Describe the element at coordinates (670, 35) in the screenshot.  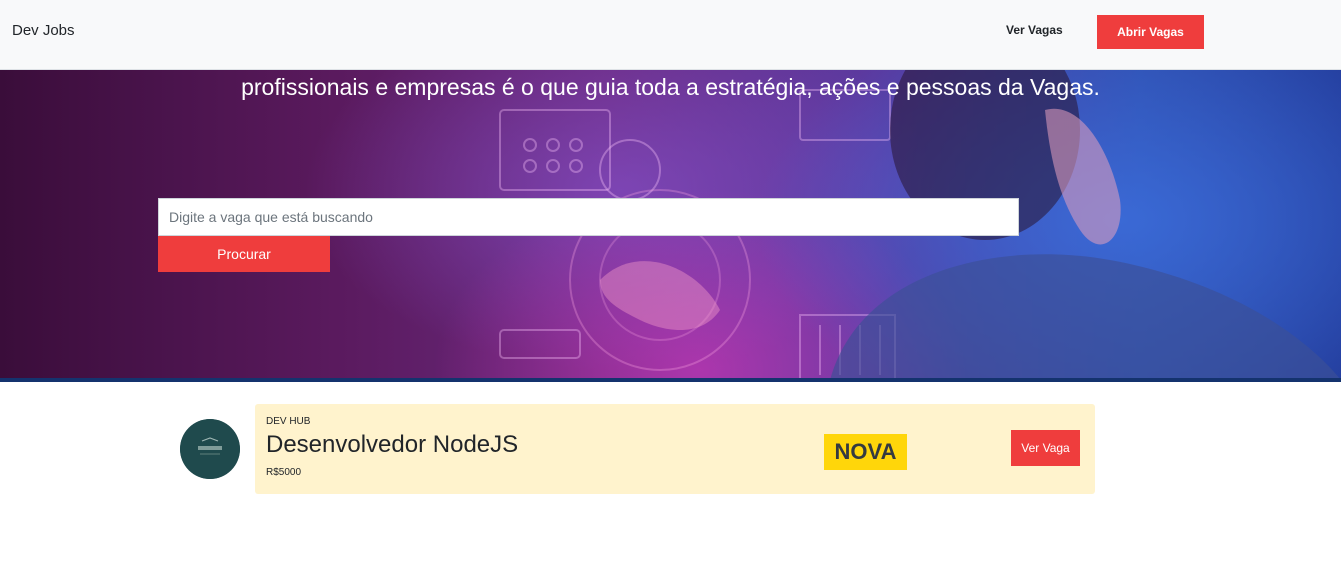
I see `navbar: Dev Jobs Ver Vagas Abrir Vagas` at that location.